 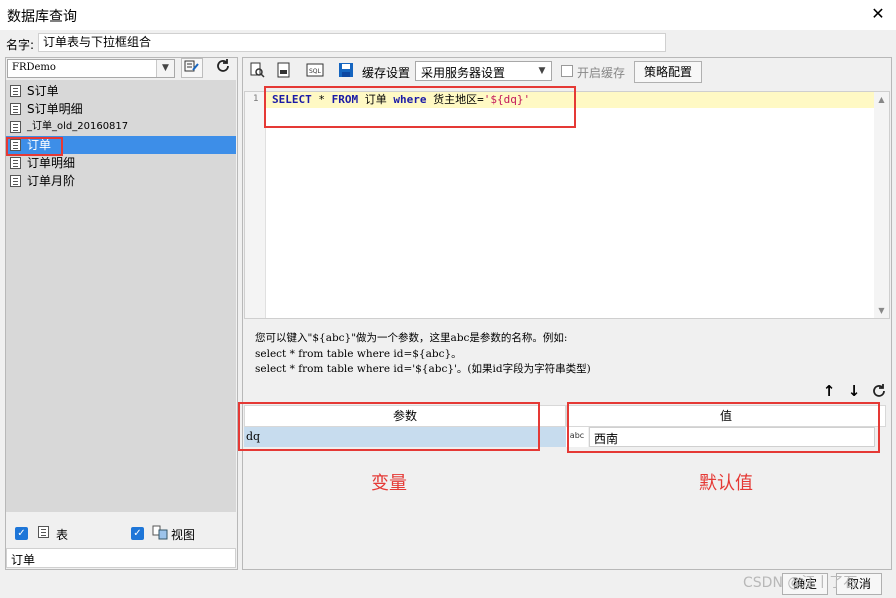 What do you see at coordinates (121, 558) in the screenshot?
I see `table-filter-input: 订单` at bounding box center [121, 558].